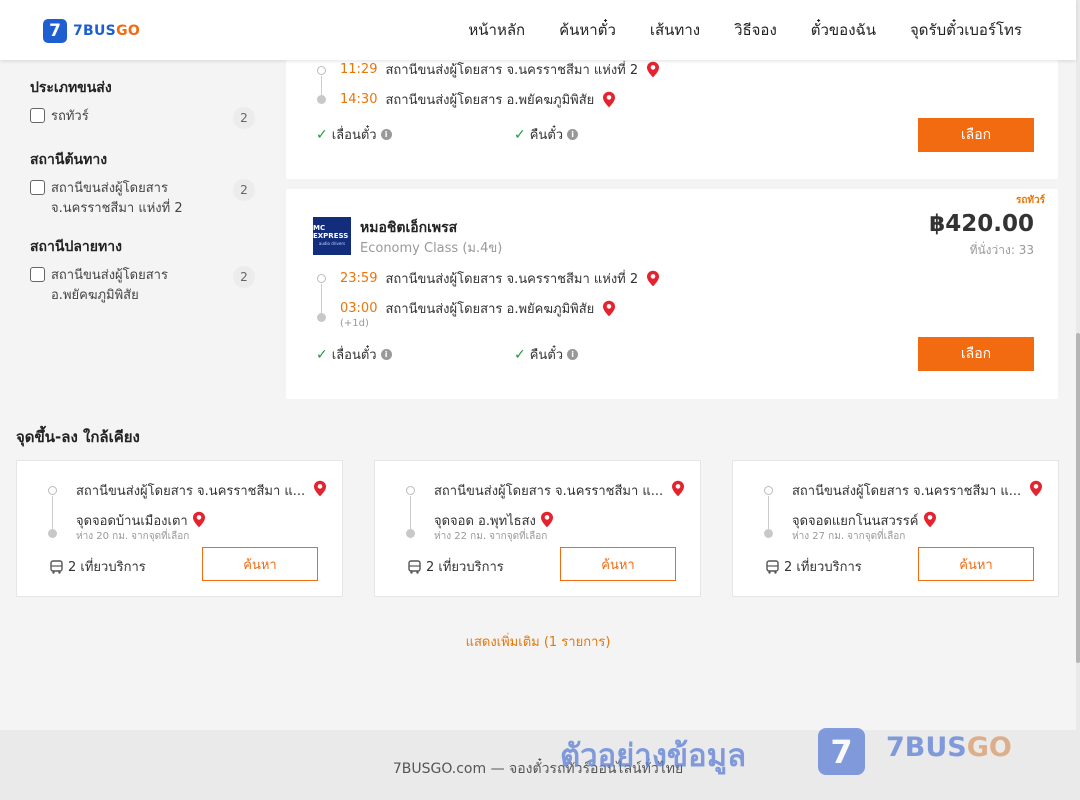  Describe the element at coordinates (133, 536) in the screenshot. I see `nearby-distance: ห่าง 20 กม. จากจุดที่เลือก` at that location.